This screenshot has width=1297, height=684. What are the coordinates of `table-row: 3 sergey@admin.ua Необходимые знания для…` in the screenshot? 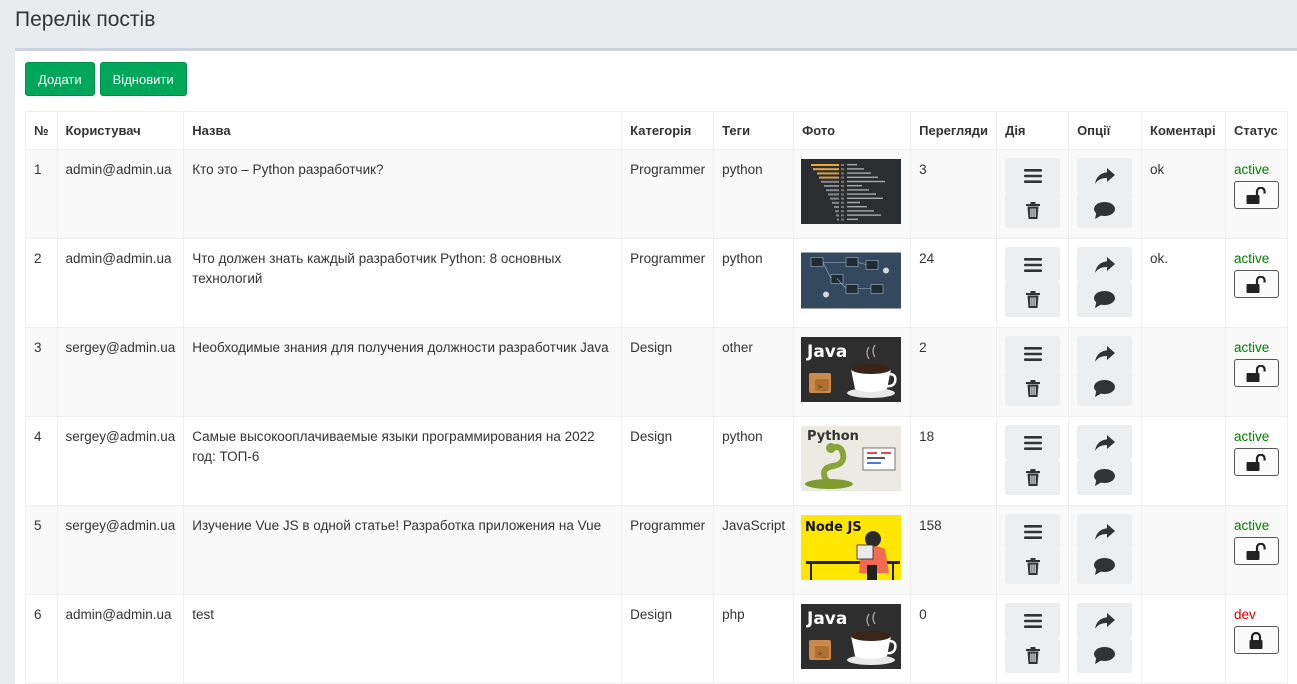 It's located at (657, 372).